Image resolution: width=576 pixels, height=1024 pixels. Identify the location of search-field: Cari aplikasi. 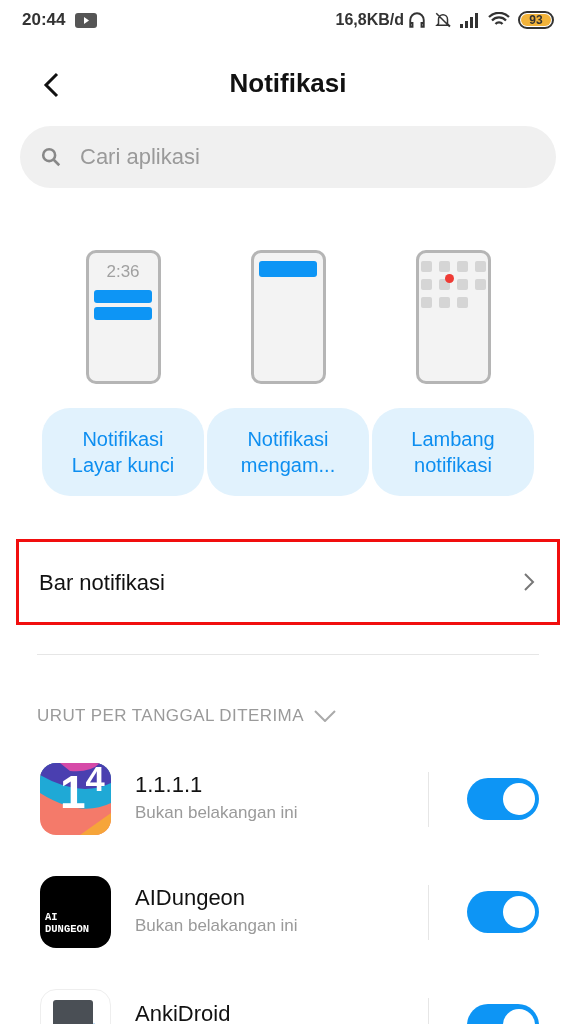
(288, 157).